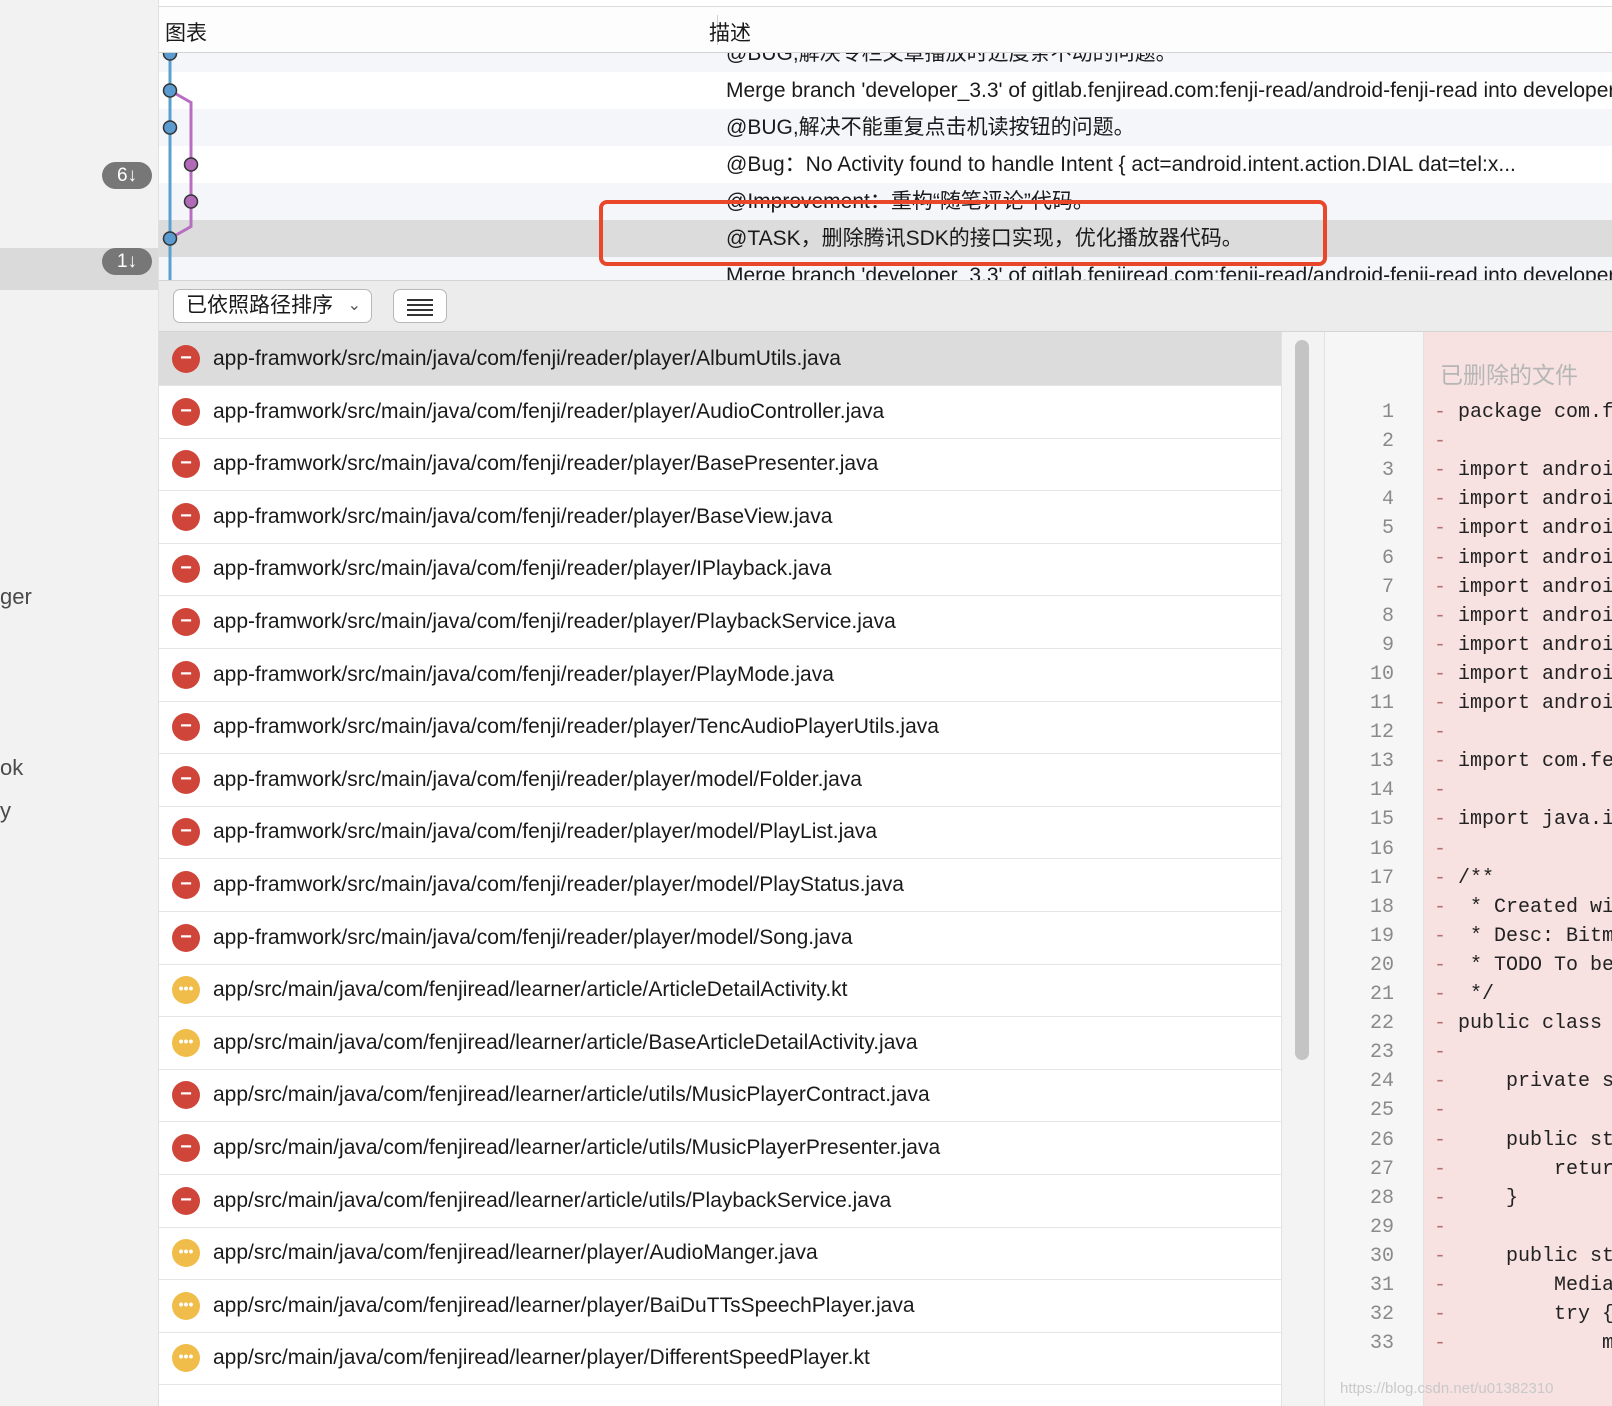 This screenshot has height=1406, width=1612. What do you see at coordinates (1387, 412) in the screenshot?
I see `line-number: 1` at bounding box center [1387, 412].